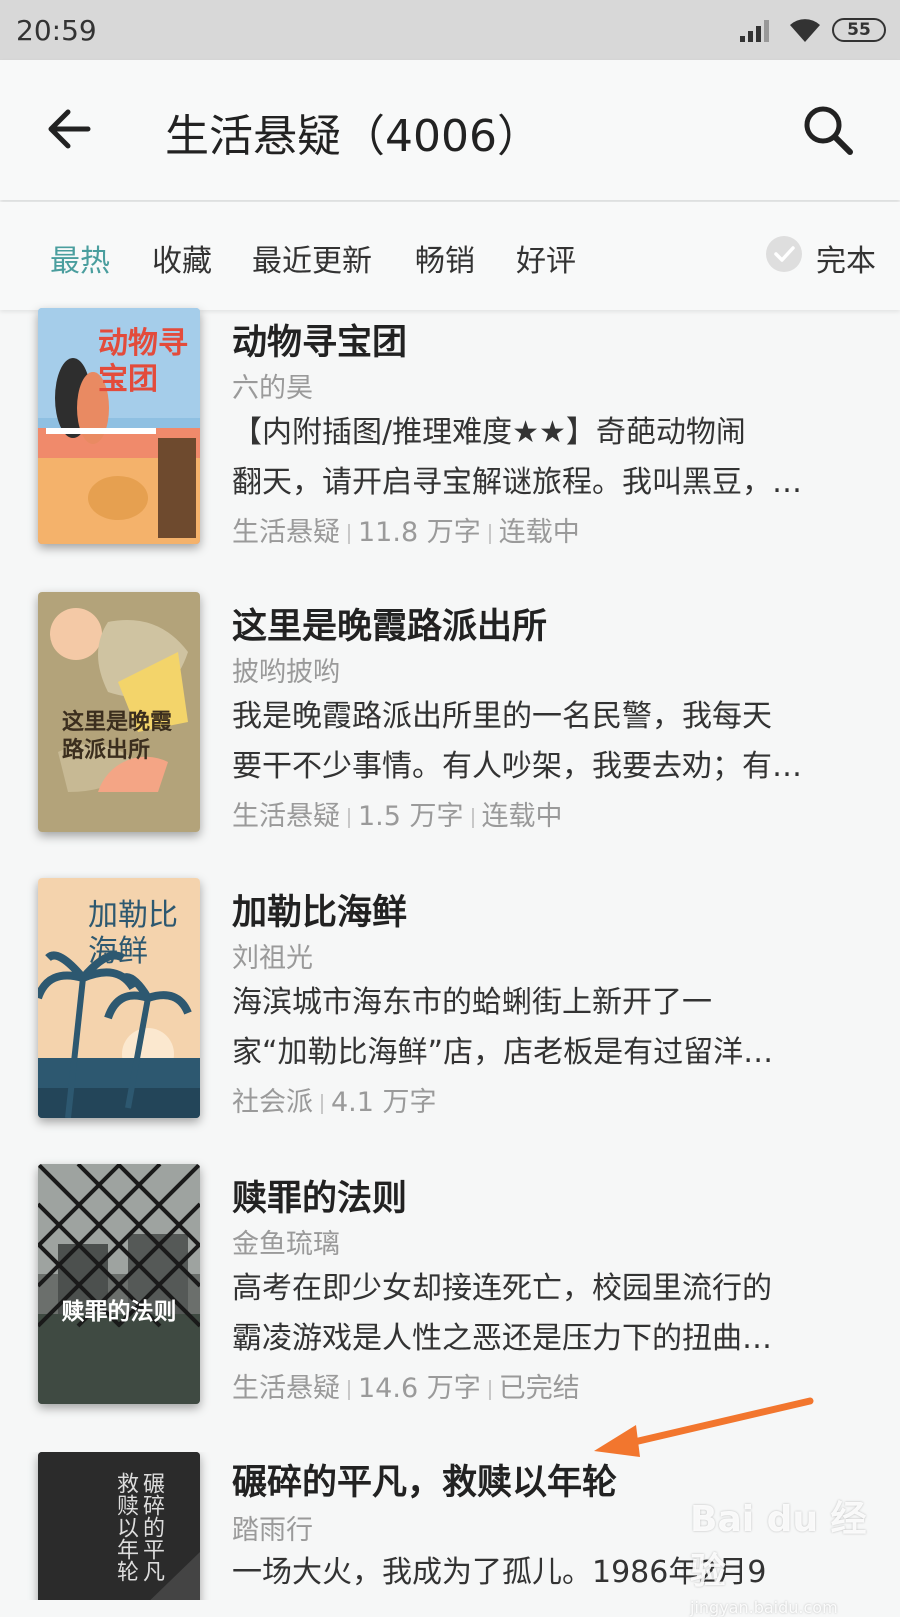 Image resolution: width=900 pixels, height=1617 pixels. I want to click on tab-hot: 最热, so click(80, 258).